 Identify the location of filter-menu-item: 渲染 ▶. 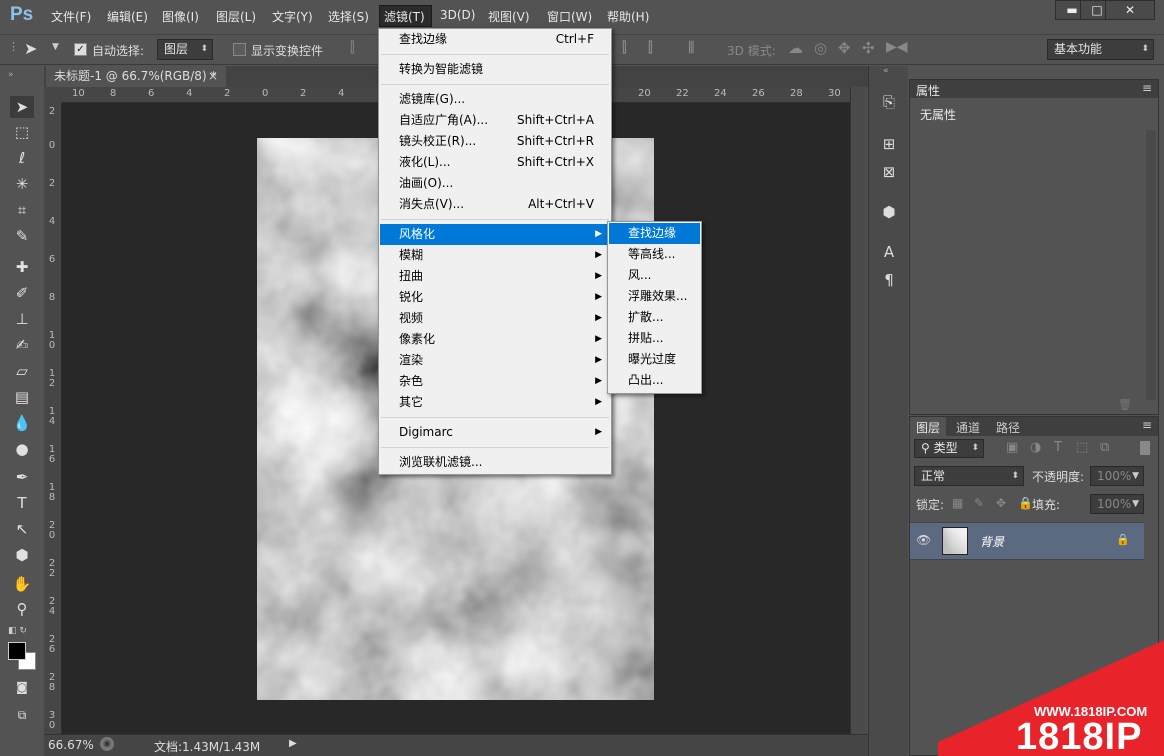
(495, 360).